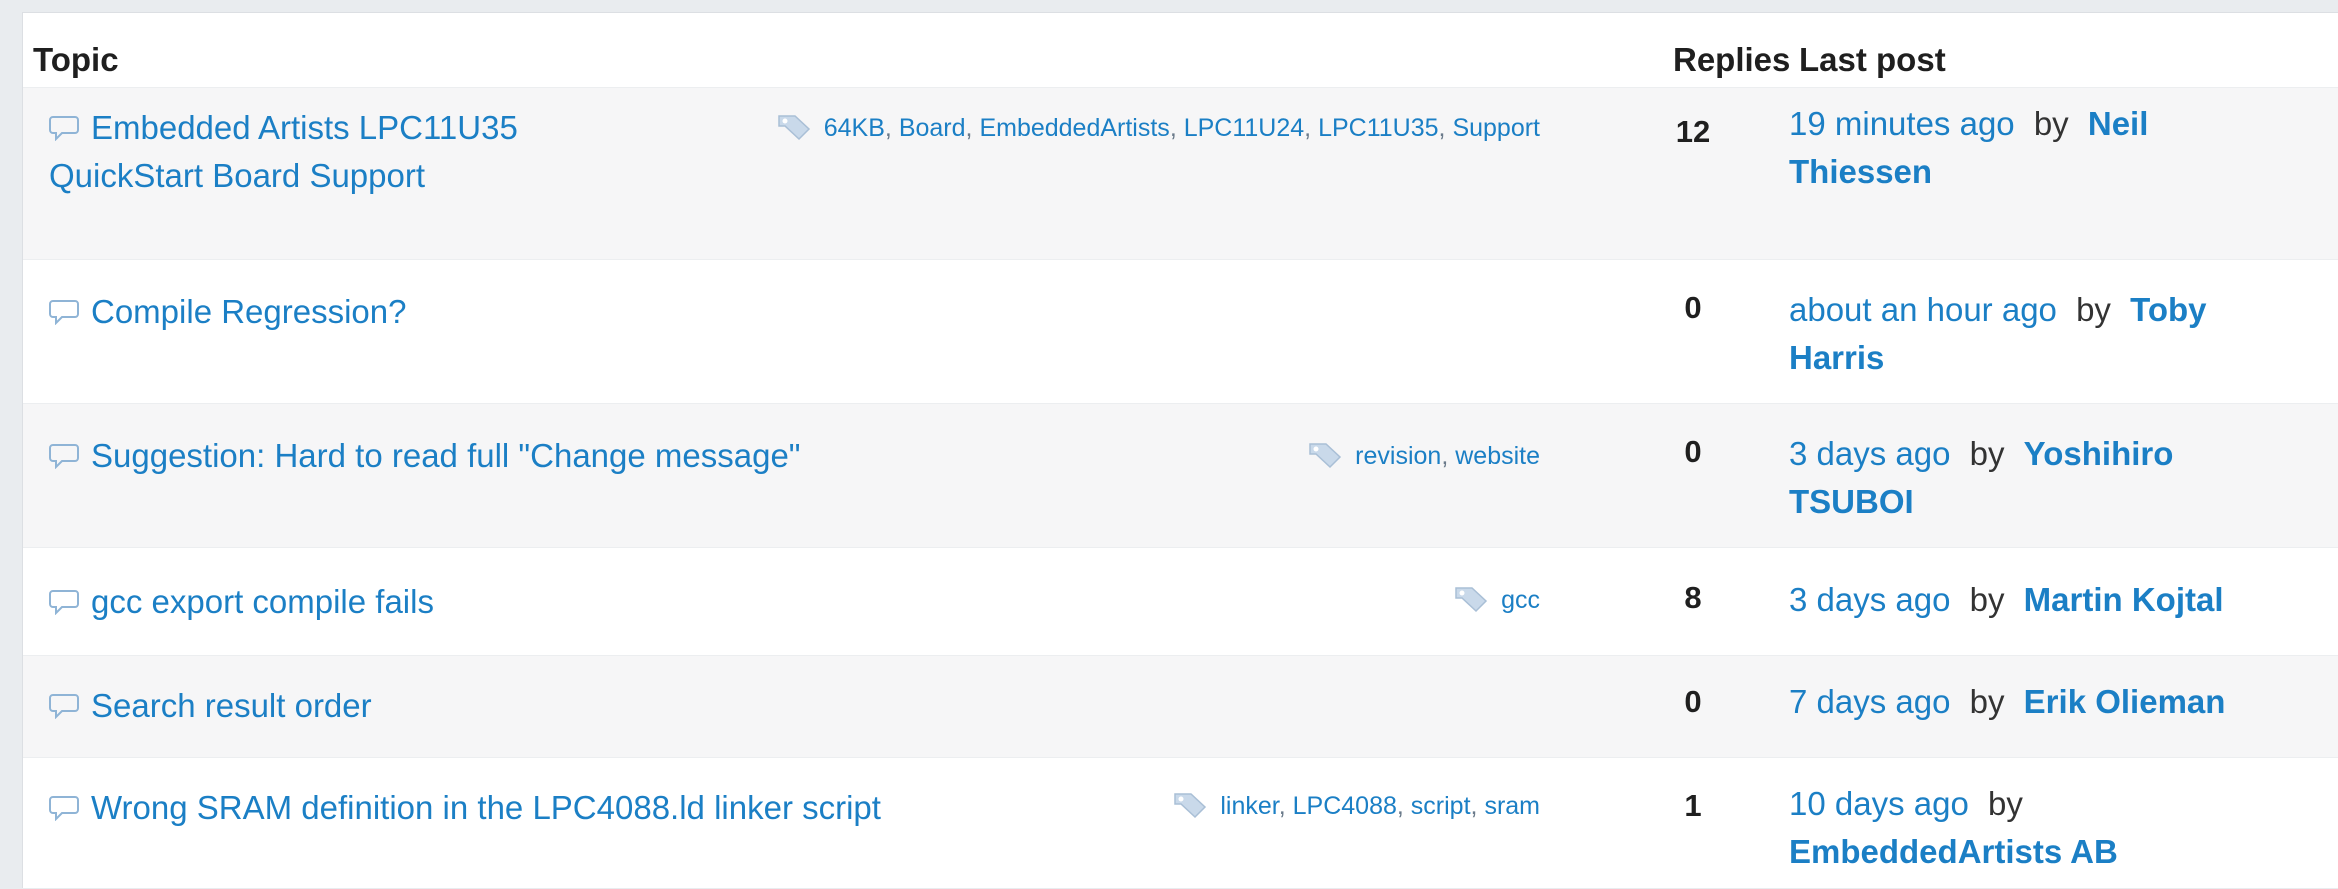  I want to click on topic-title-line1: Embedded Artists LPC11U35, so click(304, 127).